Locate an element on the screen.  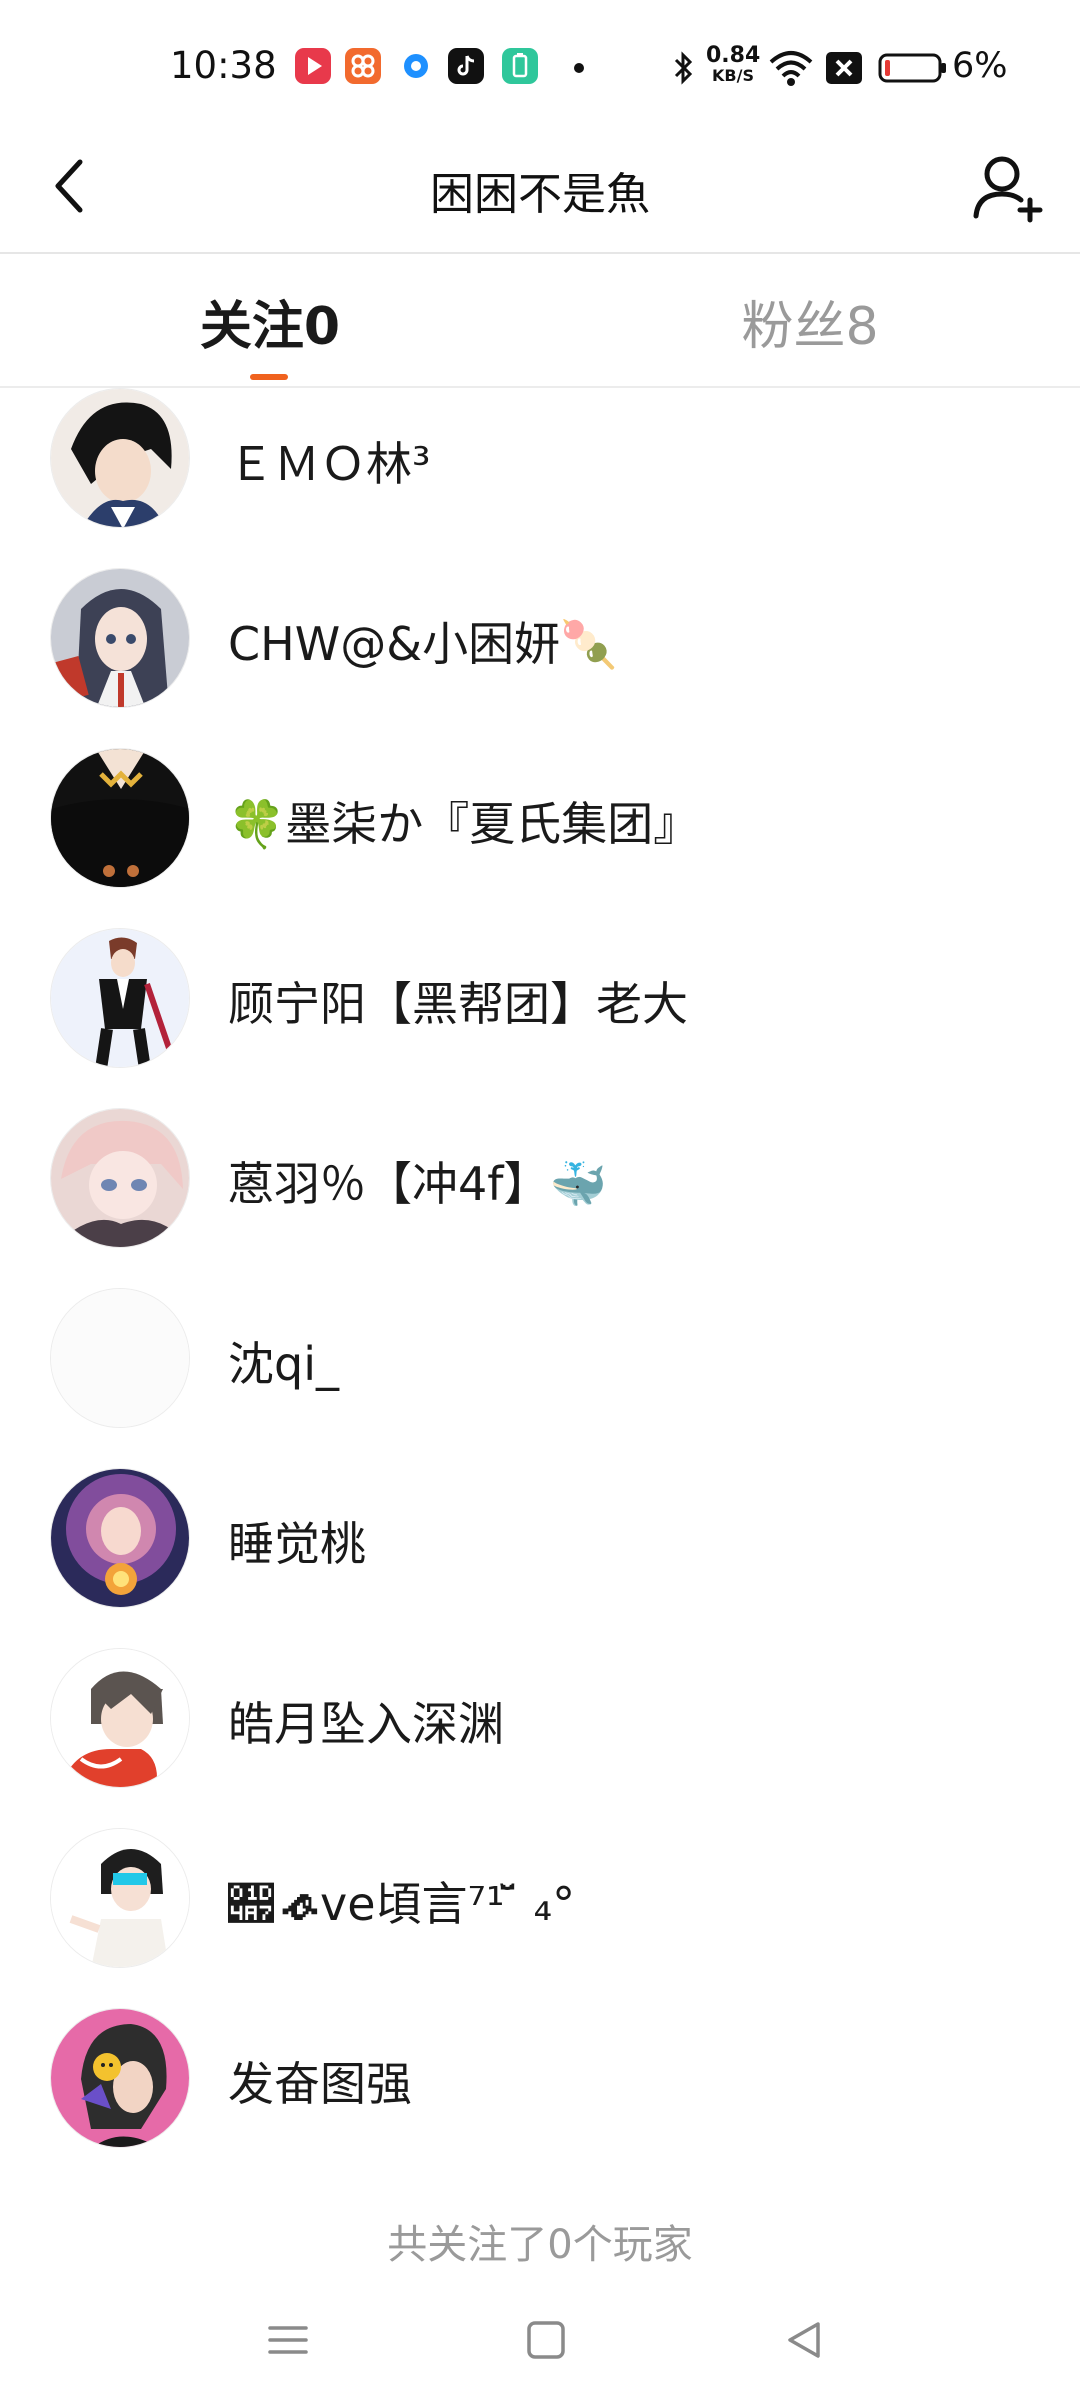
net-speed-unit: KB/S is located at coordinates (733, 75).